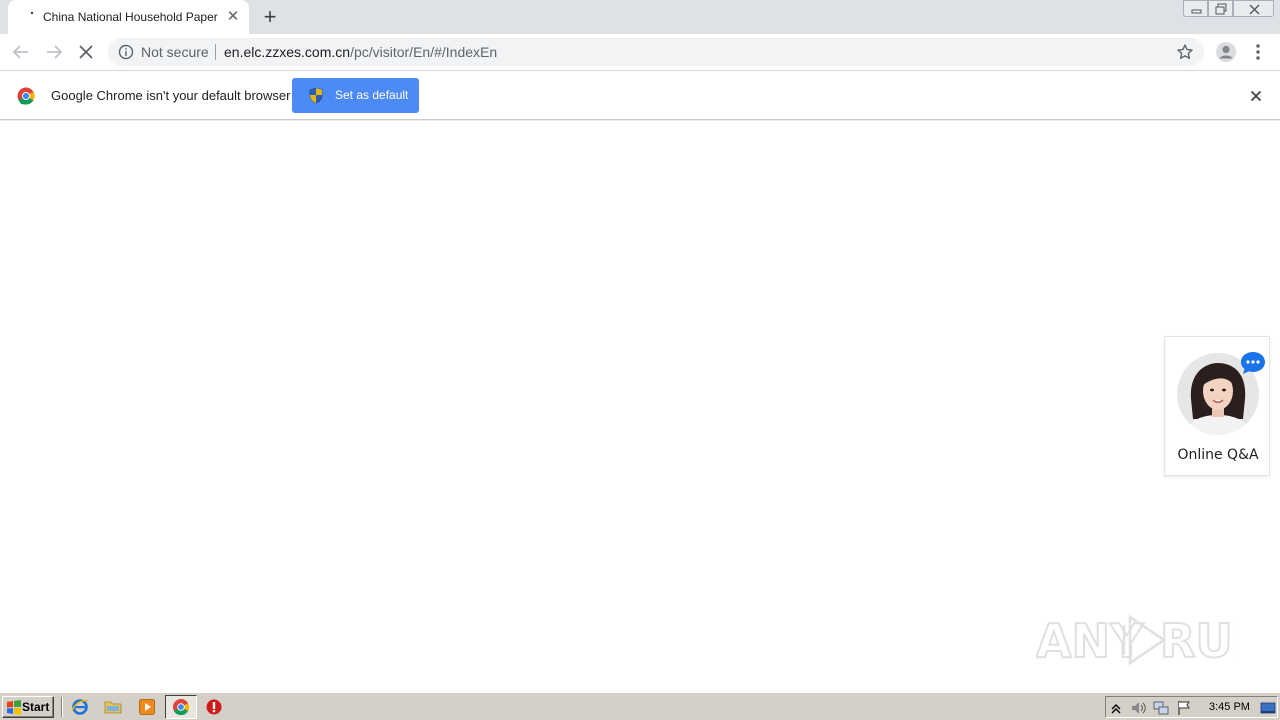  I want to click on security-status: Not secure, so click(175, 52).